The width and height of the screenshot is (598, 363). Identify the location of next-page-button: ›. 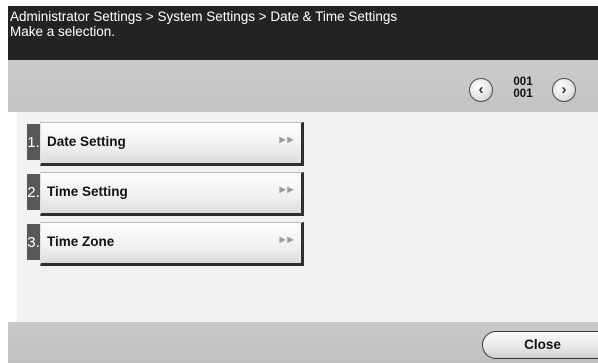
(564, 90).